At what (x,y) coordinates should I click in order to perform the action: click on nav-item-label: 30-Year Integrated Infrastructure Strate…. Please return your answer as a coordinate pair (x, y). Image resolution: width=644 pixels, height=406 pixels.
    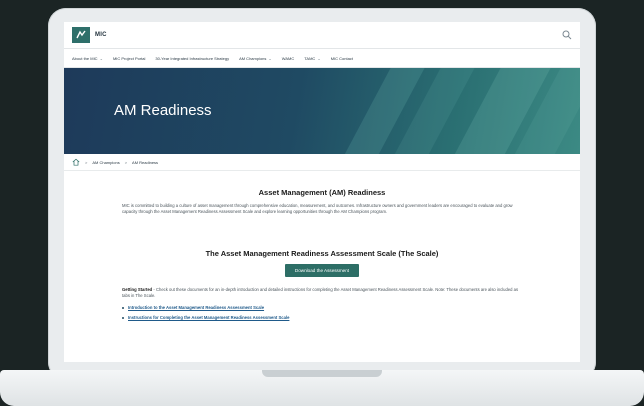
    Looking at the image, I should click on (192, 58).